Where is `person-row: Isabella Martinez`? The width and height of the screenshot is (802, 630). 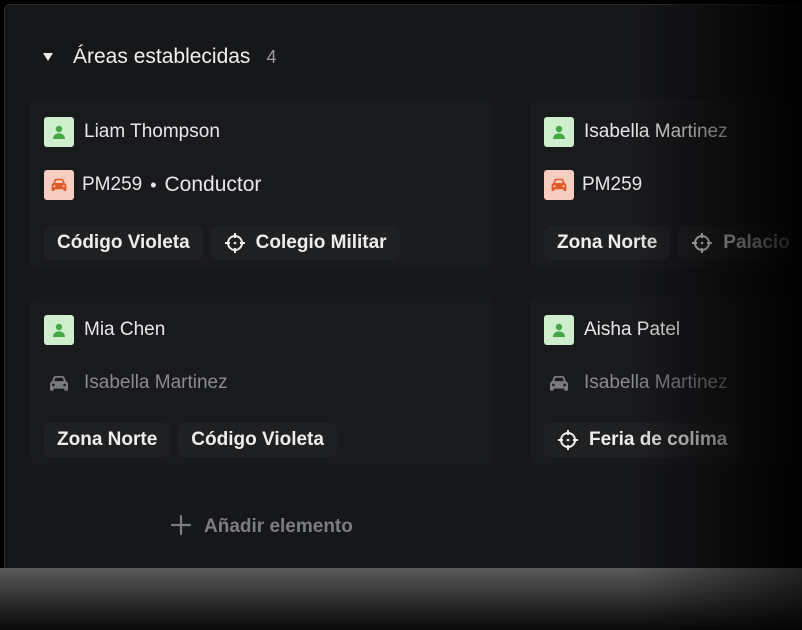
person-row: Isabella Martinez is located at coordinates (636, 132).